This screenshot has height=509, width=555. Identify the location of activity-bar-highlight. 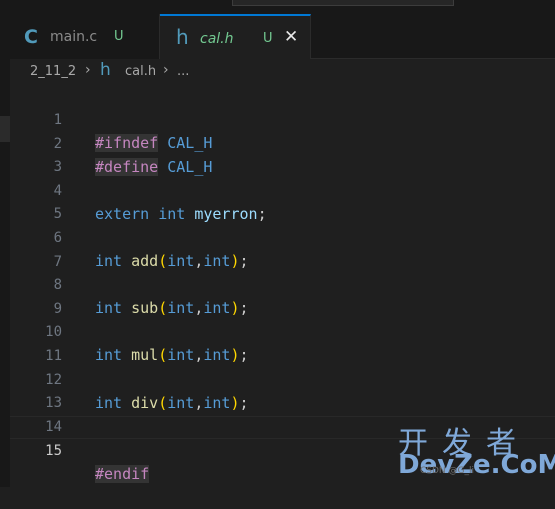
(5, 129).